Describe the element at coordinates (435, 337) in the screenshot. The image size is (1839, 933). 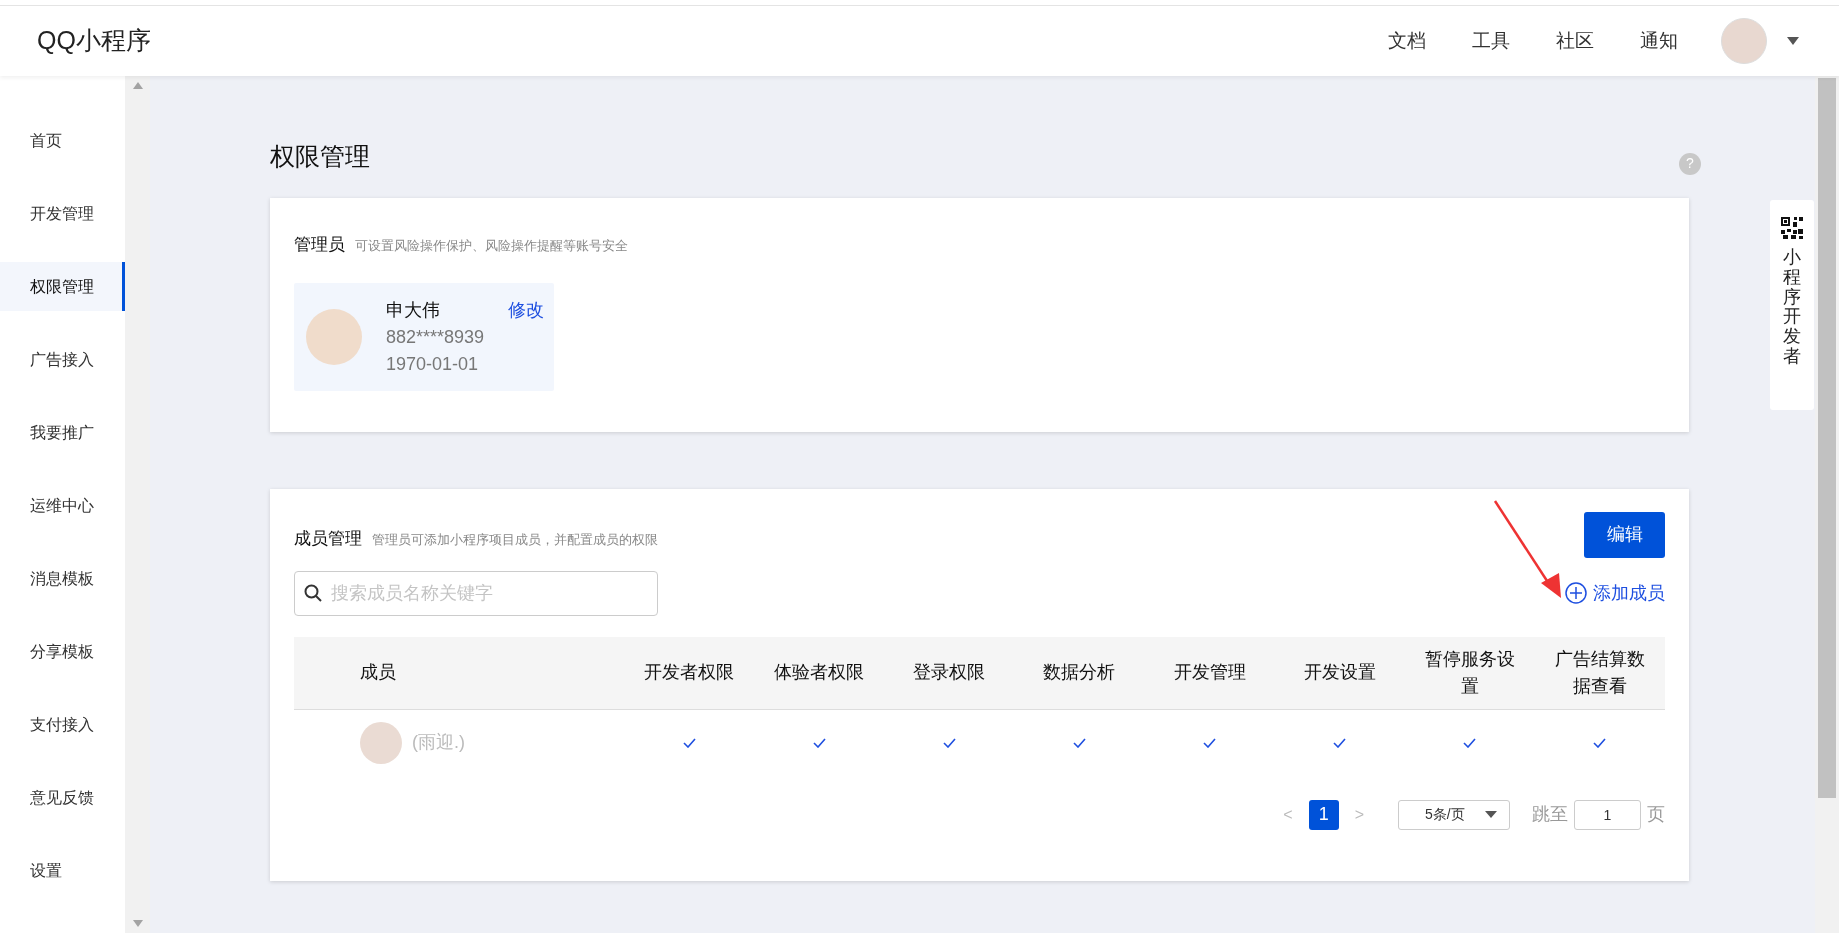
I see `admin-phone: 882****8939` at that location.